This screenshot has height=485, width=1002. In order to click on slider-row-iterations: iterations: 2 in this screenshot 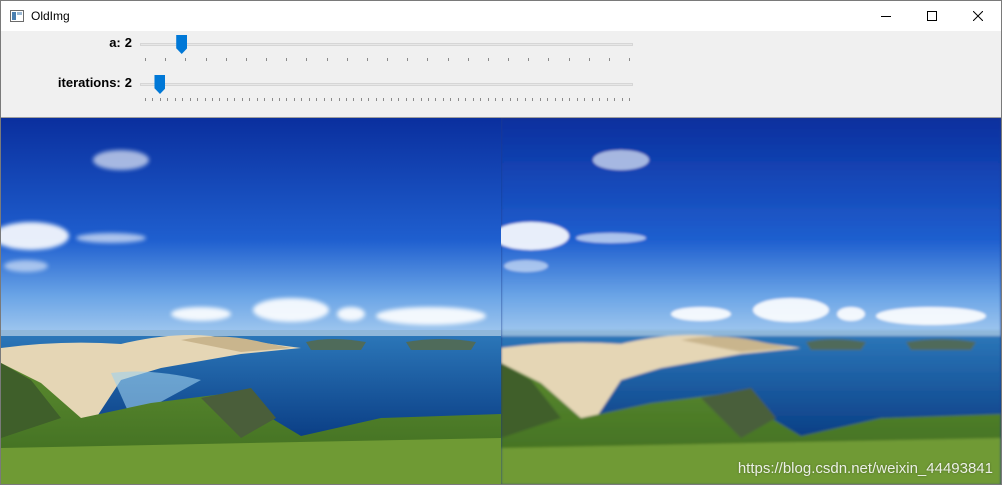, I will do `click(501, 91)`.